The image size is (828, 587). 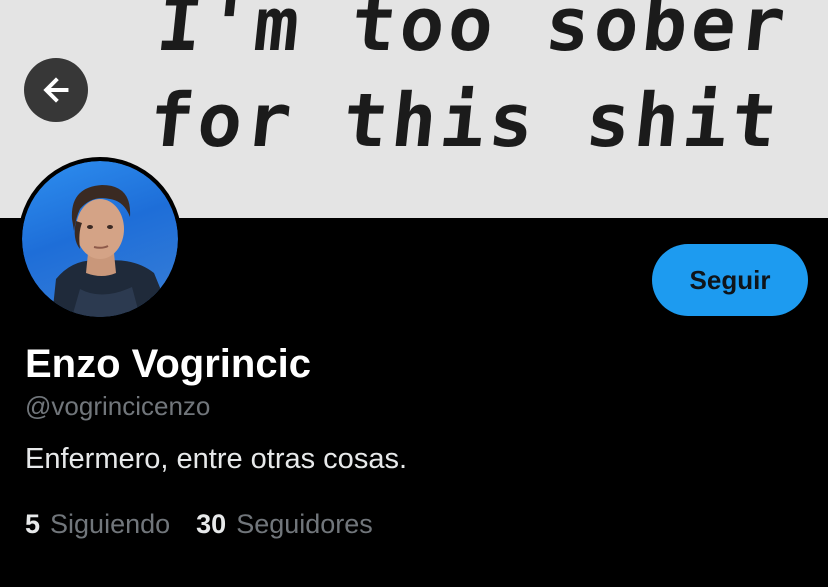 What do you see at coordinates (112, 251) in the screenshot?
I see `avatar-portrait` at bounding box center [112, 251].